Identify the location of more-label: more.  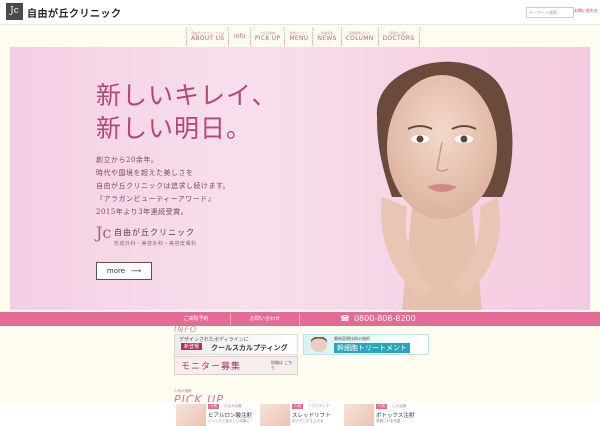
(116, 271).